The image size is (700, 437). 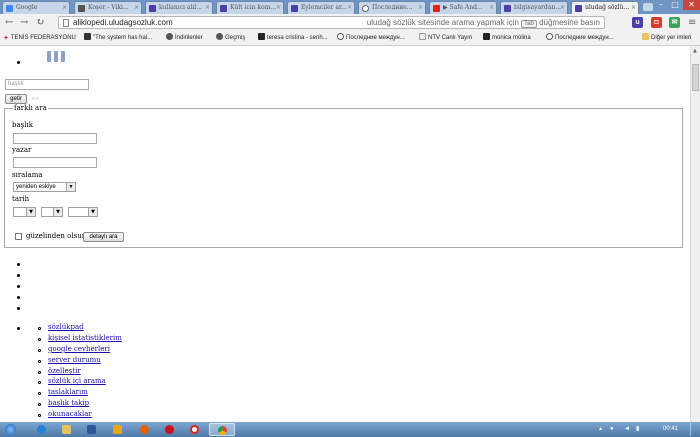 I want to click on ie-icon, so click(x=41, y=429).